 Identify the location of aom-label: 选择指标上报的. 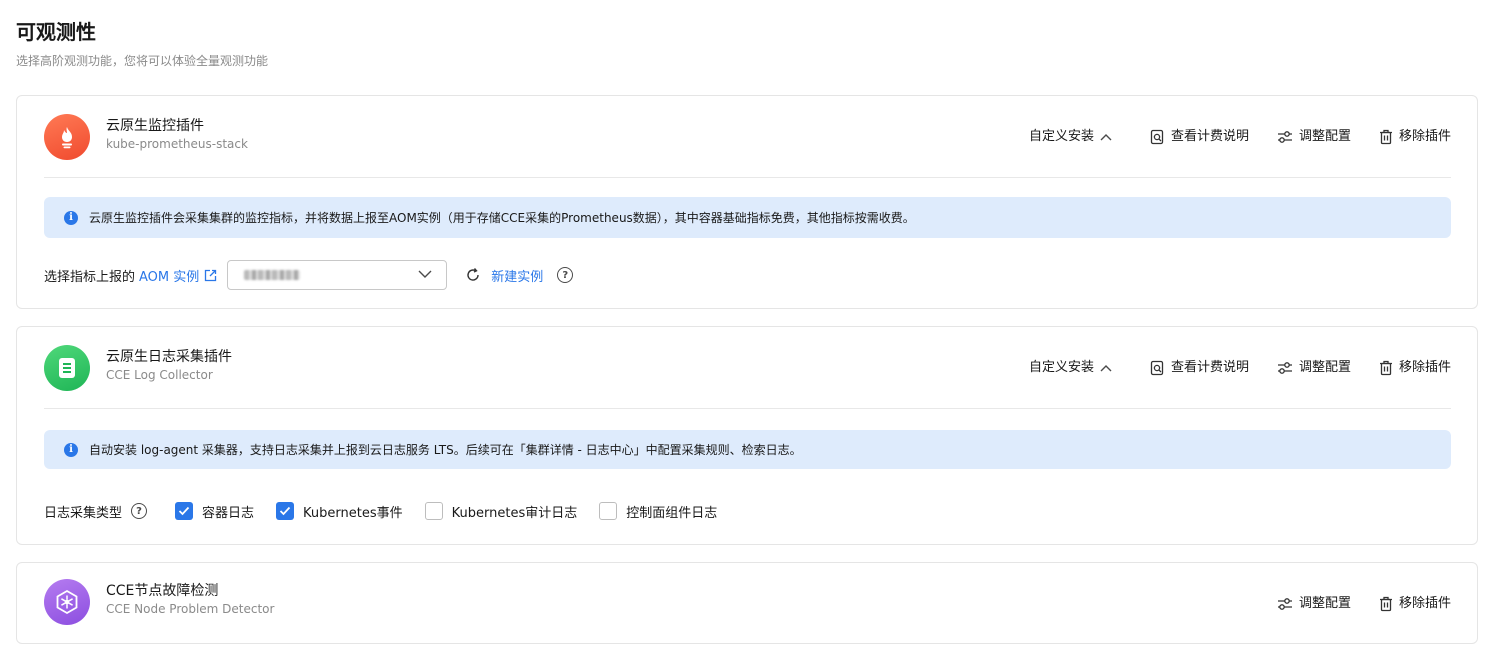
(90, 277).